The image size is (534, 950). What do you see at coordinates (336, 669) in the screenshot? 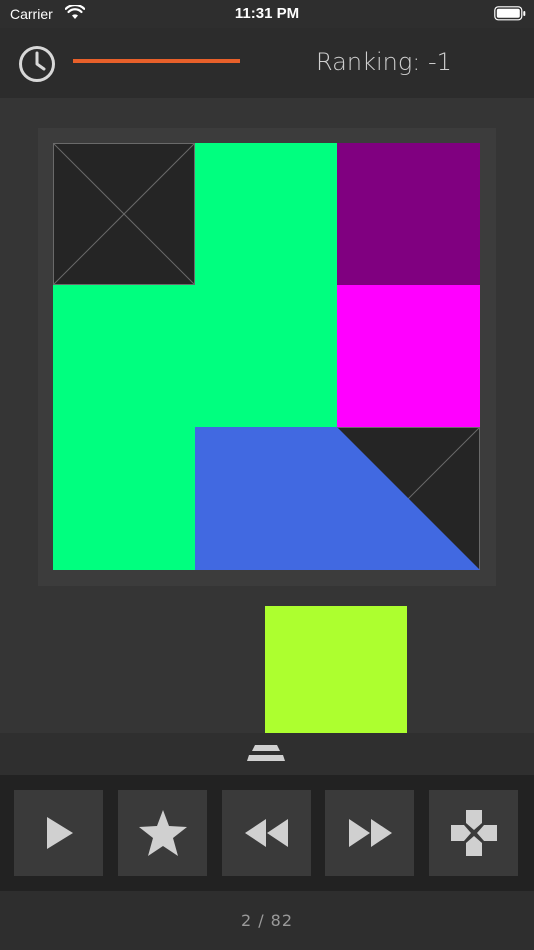
I see `tray-piece-yellow-green` at bounding box center [336, 669].